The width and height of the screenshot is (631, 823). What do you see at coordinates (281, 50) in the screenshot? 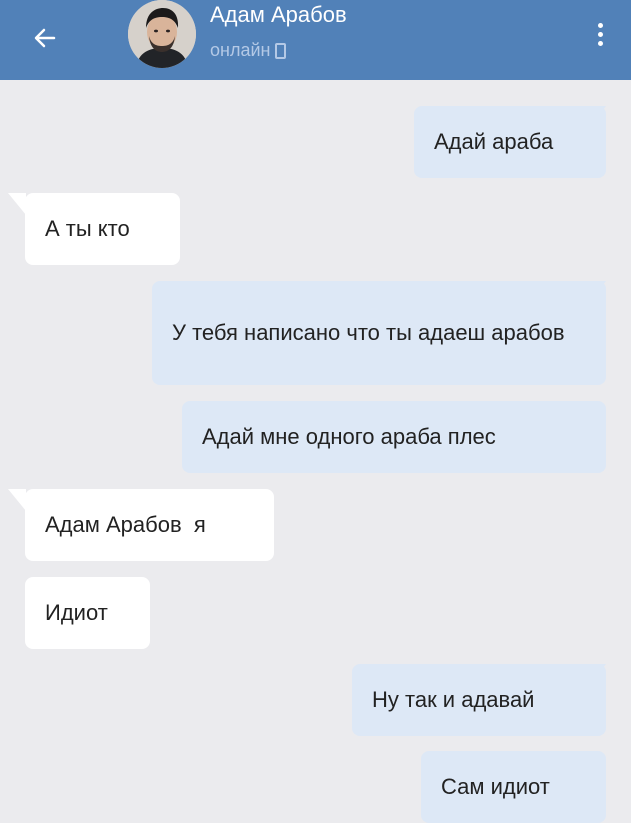
I see `mobile-phone-icon` at bounding box center [281, 50].